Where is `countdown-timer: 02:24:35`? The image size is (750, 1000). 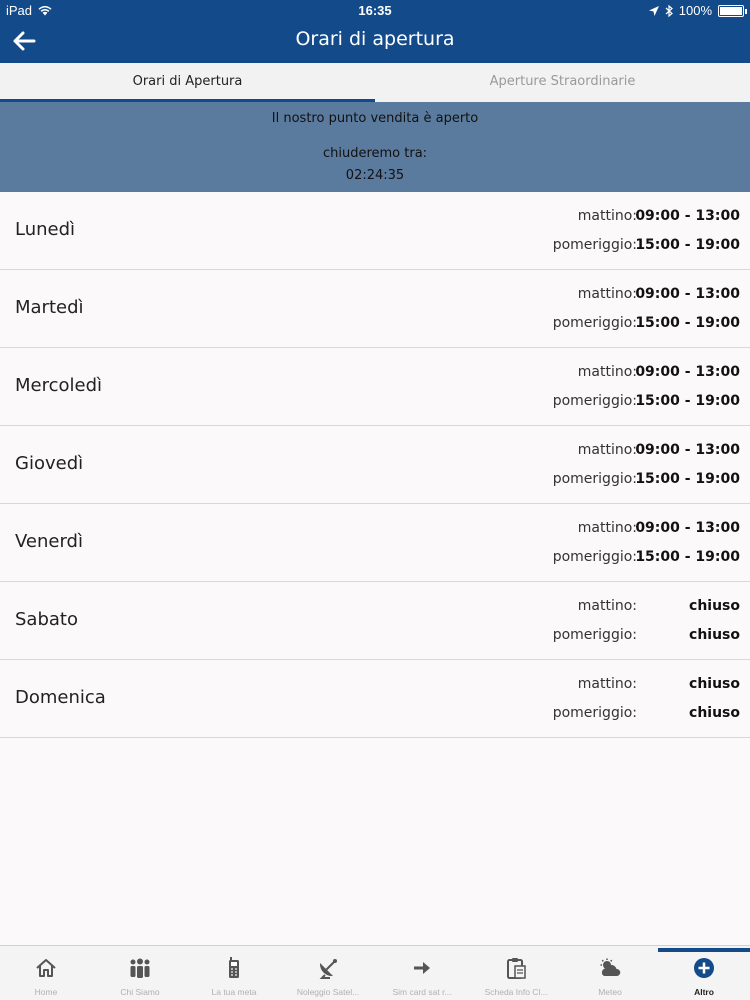
countdown-timer: 02:24:35 is located at coordinates (375, 175).